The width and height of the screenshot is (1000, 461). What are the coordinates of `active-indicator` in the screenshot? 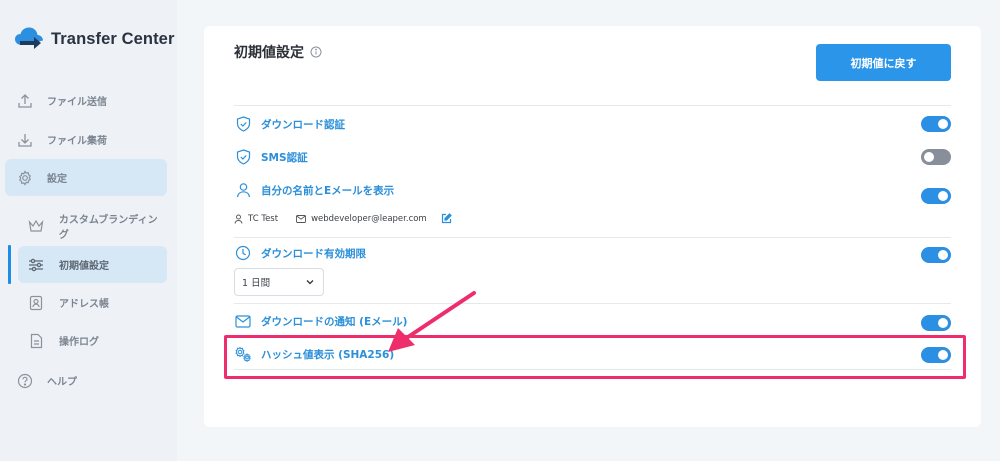 It's located at (9, 264).